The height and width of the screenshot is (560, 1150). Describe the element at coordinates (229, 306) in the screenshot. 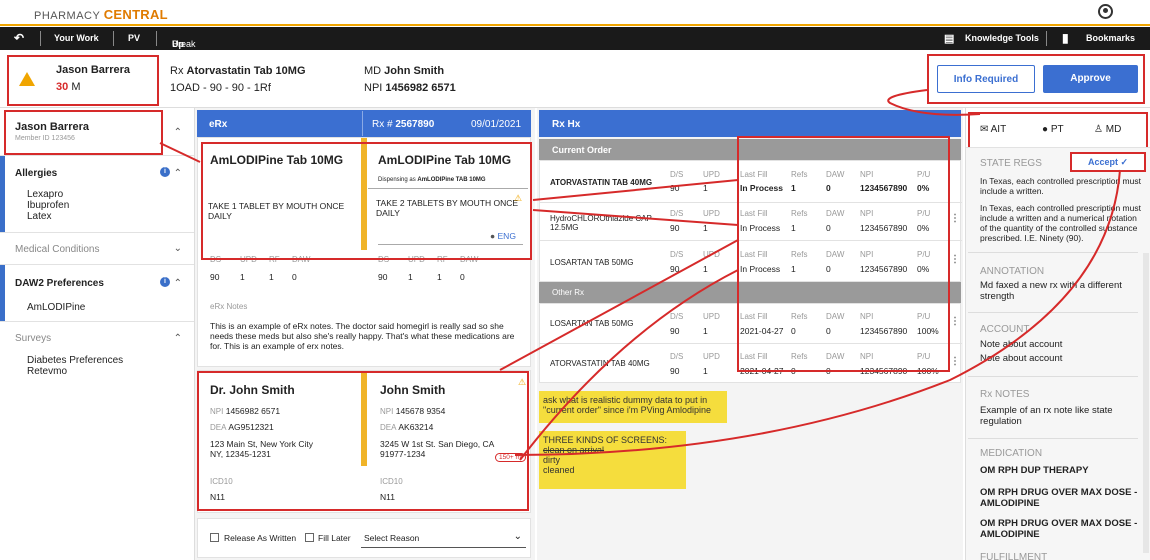

I see `erx-notes-label: eRx Notes` at that location.